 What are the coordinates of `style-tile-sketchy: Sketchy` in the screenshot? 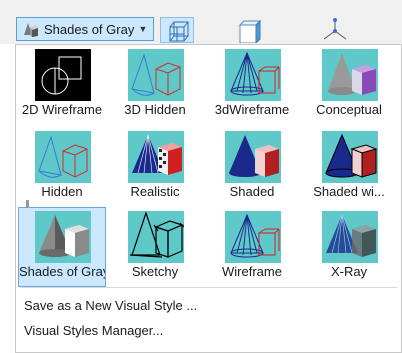 It's located at (155, 247).